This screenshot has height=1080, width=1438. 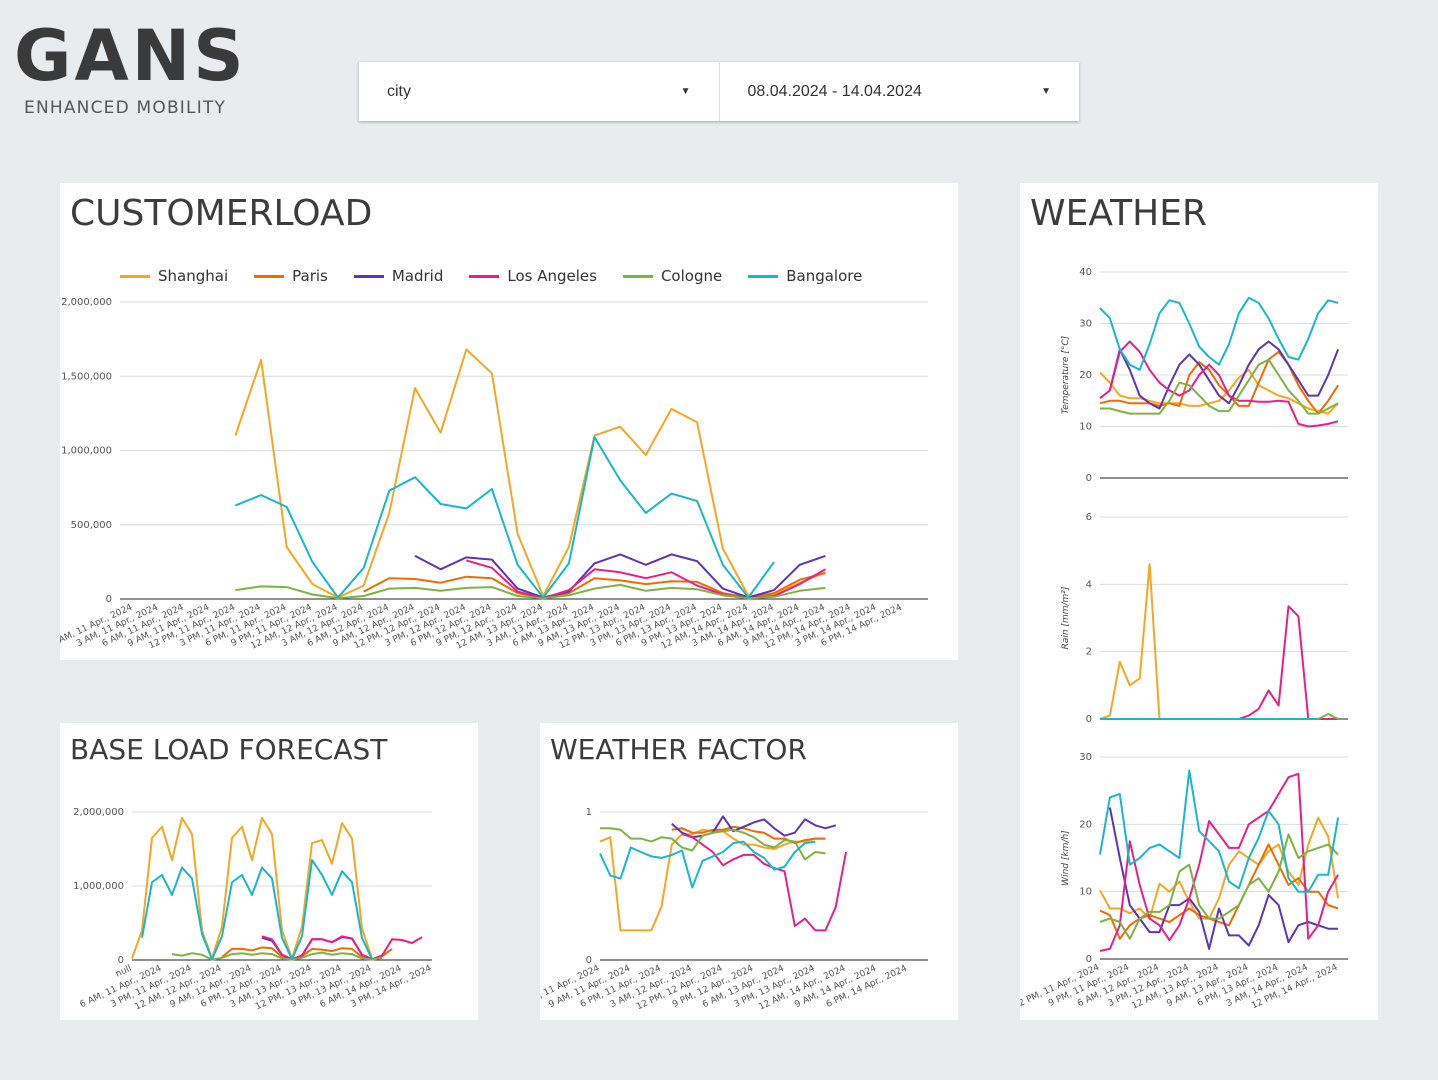 What do you see at coordinates (1089, 584) in the screenshot?
I see `y-tick-label: 4` at bounding box center [1089, 584].